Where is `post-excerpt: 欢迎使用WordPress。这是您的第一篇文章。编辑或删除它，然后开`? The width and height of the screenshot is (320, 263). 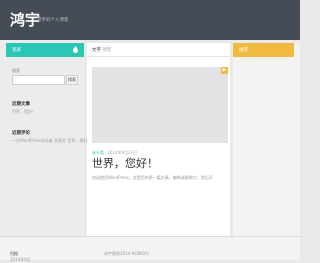 post-excerpt: 欢迎使用WordPress。这是您的第一篇文章。编辑或删除它，然后开 is located at coordinates (152, 177).